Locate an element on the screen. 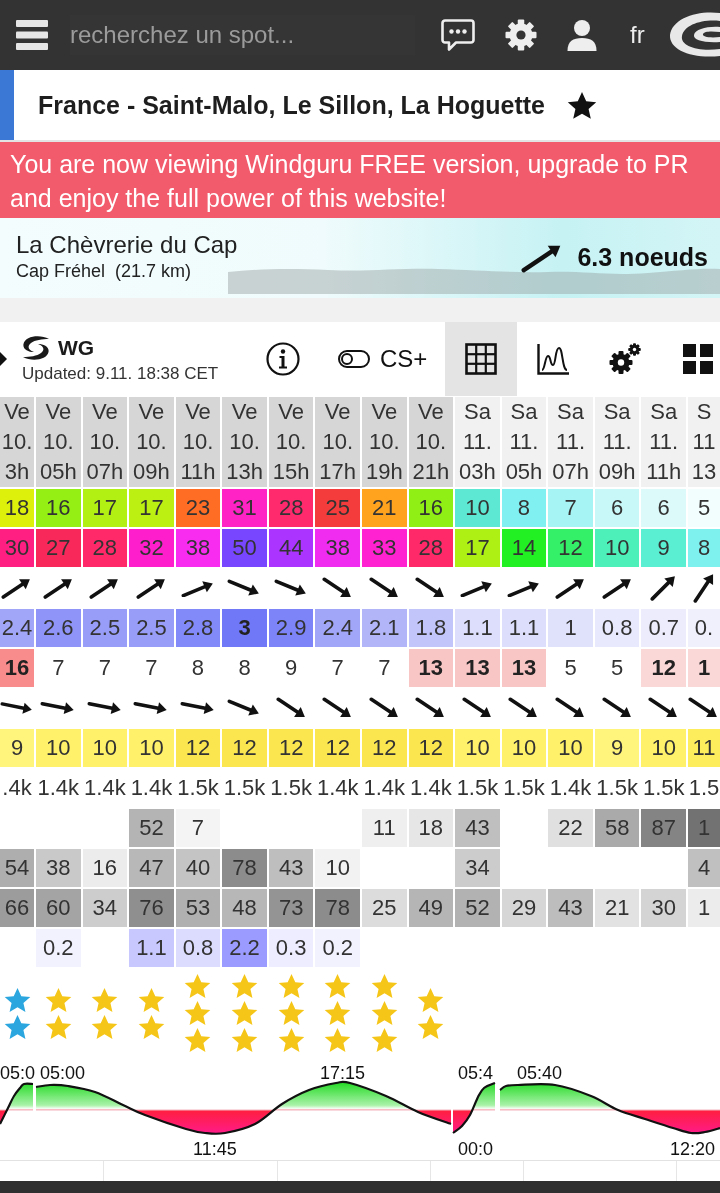  hour-label: 17h is located at coordinates (338, 472).